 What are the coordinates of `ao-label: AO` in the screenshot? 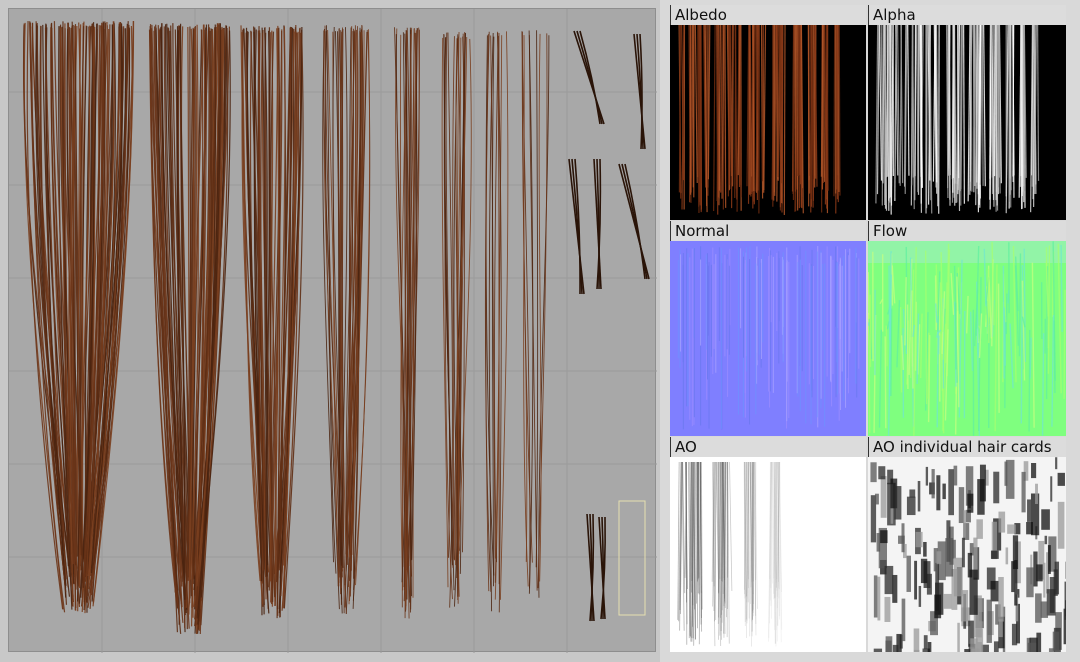 It's located at (768, 447).